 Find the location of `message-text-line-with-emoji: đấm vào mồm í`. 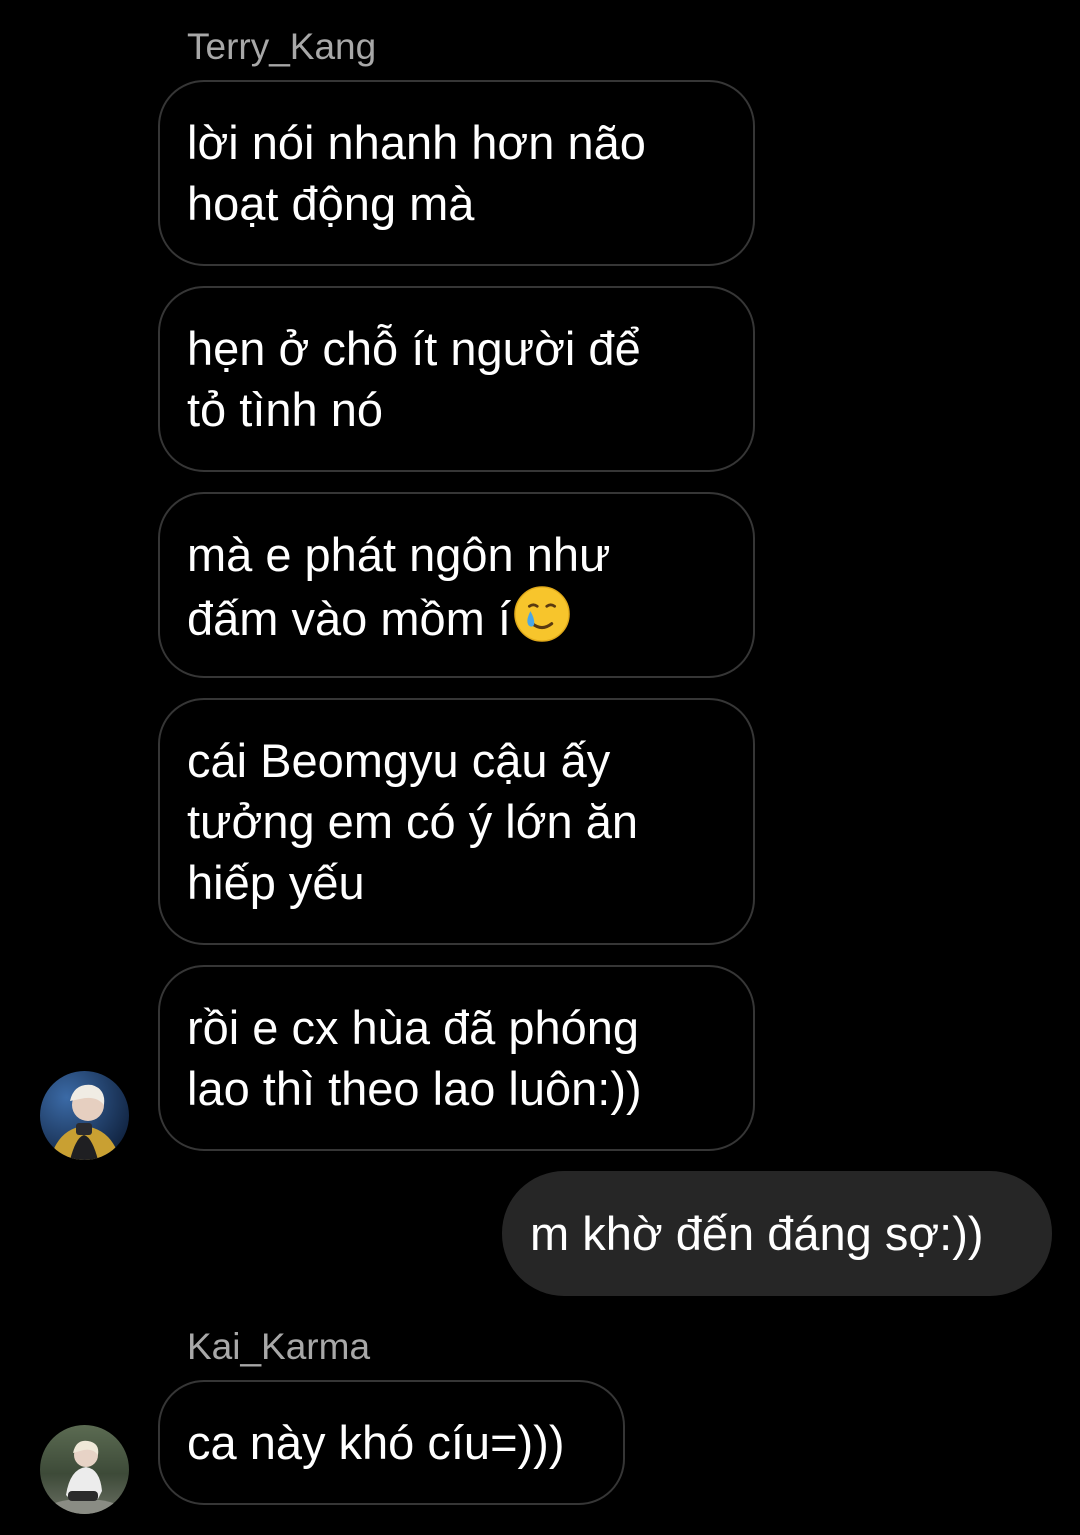

message-text-line-with-emoji: đấm vào mồm í is located at coordinates (457, 617).